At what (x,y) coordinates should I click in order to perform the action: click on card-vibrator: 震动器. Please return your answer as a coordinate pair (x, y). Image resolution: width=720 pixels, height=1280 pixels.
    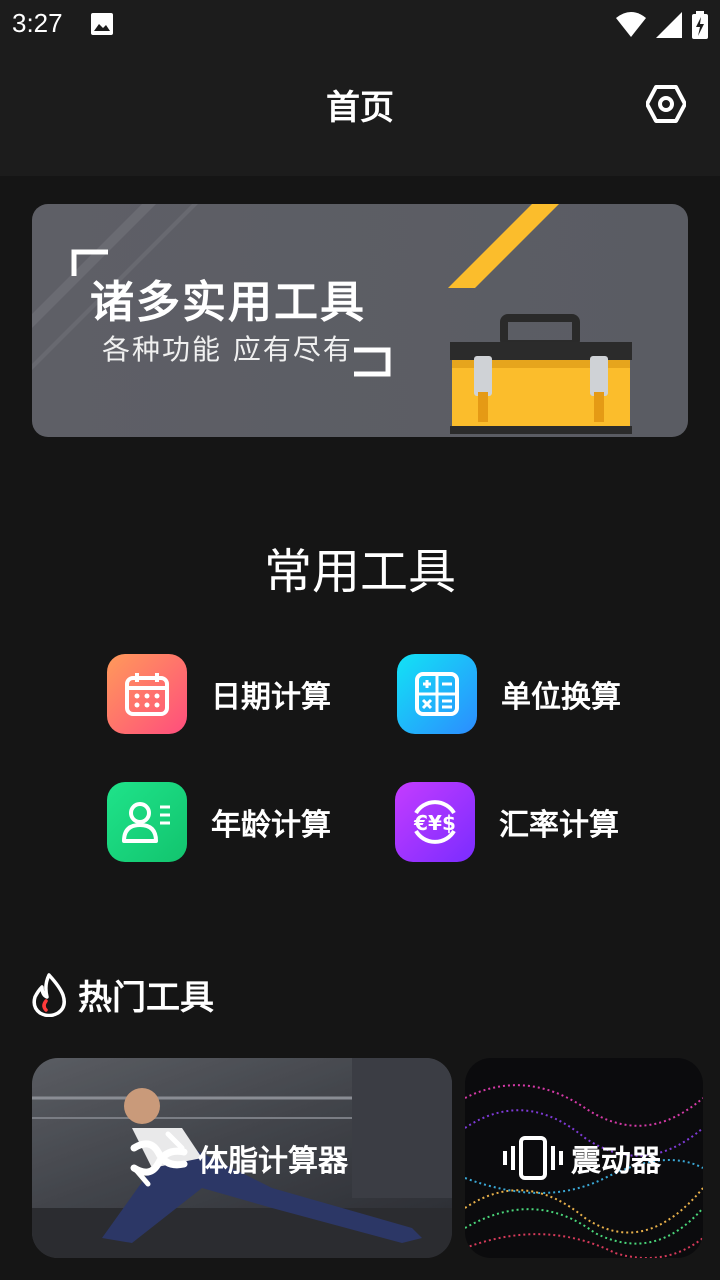
    Looking at the image, I should click on (584, 1158).